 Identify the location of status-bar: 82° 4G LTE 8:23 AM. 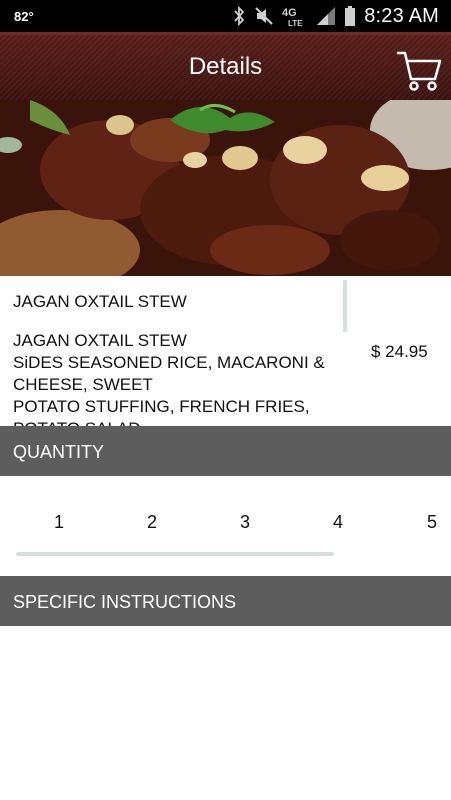
(225, 16).